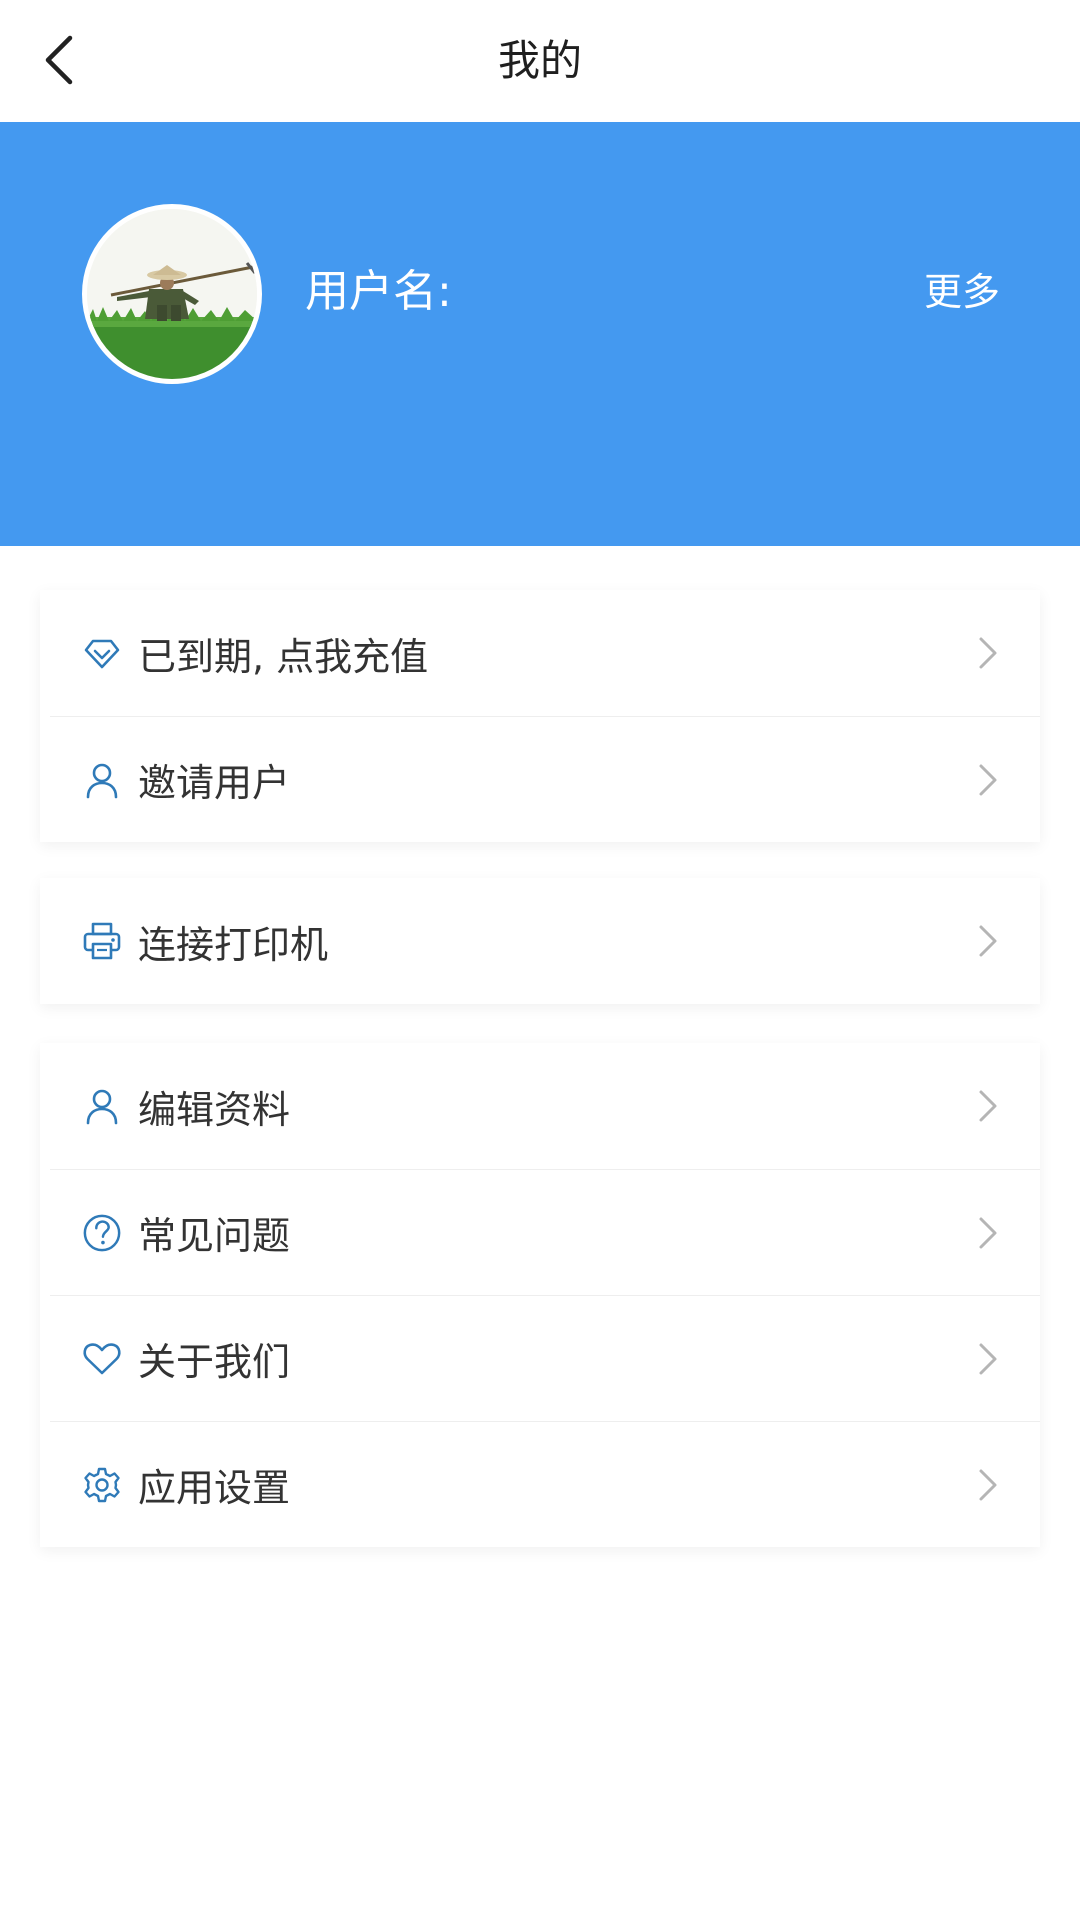 The image size is (1080, 1920). Describe the element at coordinates (545, 1358) in the screenshot. I see `menu-item-about-us: 关于我们` at that location.